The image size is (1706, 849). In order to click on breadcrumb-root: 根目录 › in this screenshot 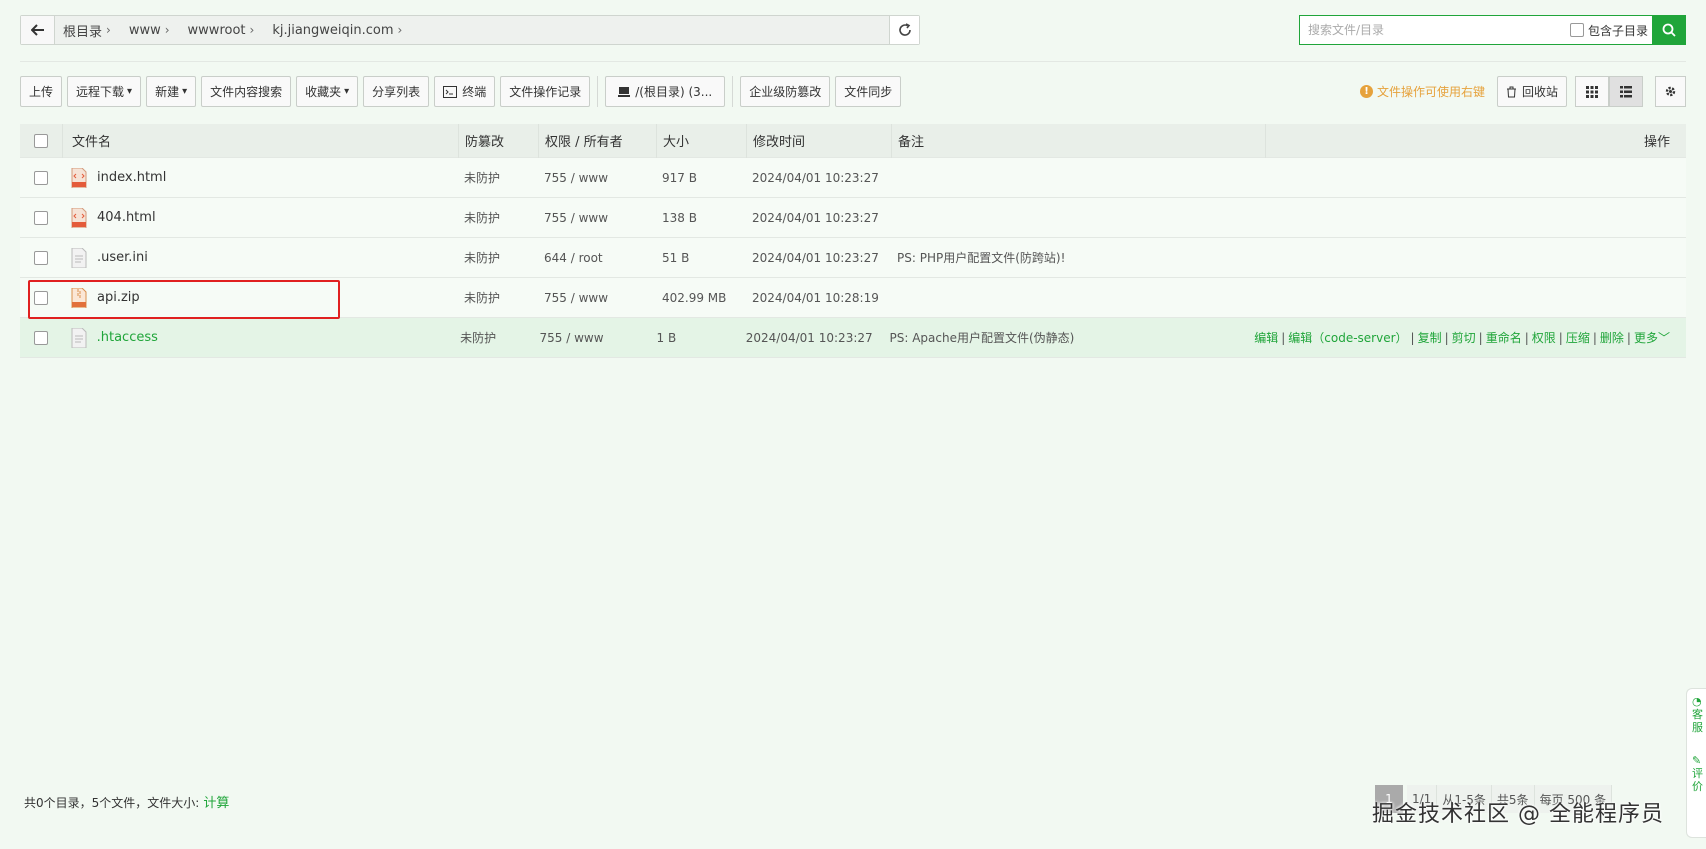, I will do `click(92, 30)`.